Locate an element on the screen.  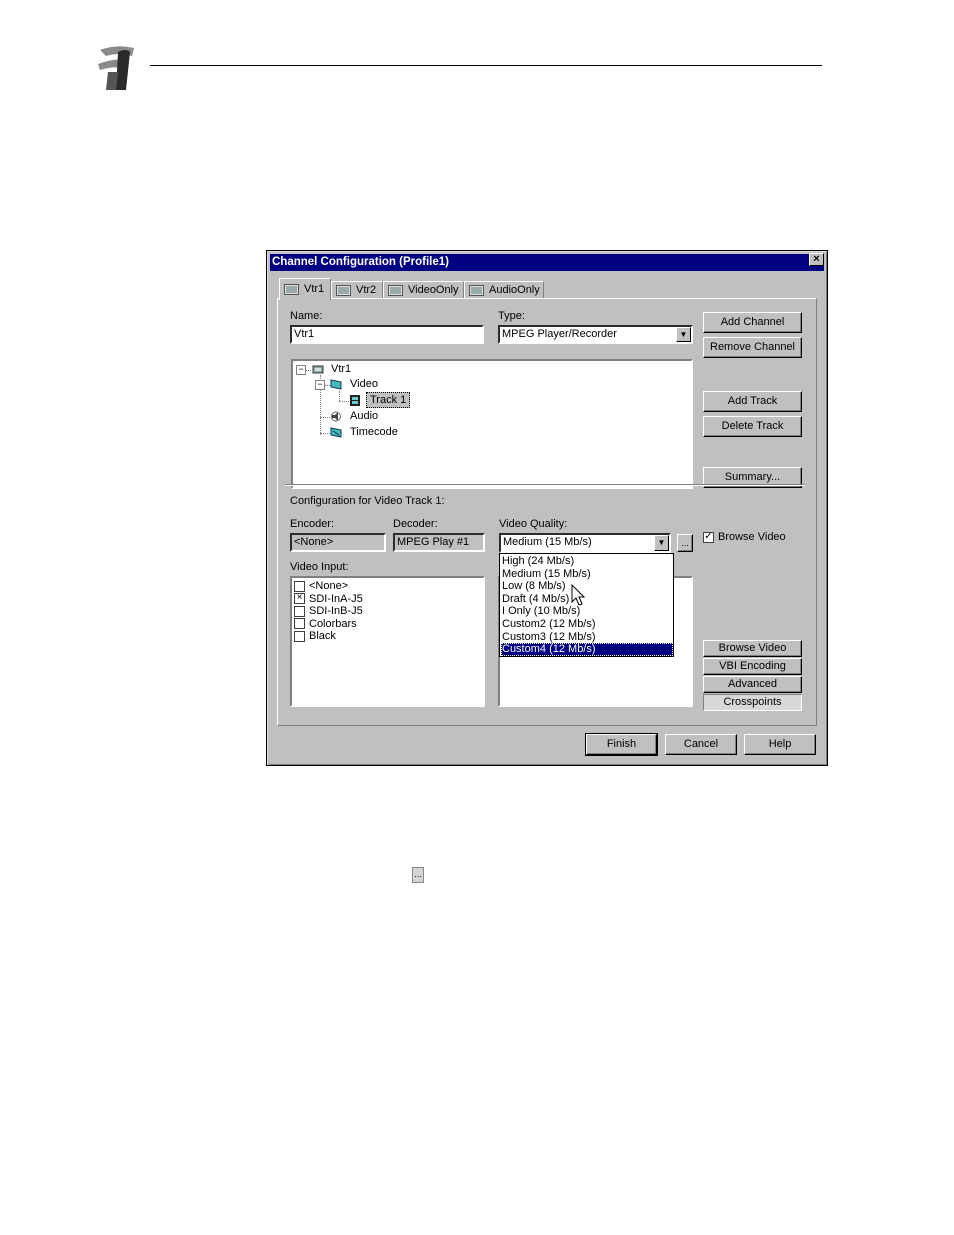
tab-label: Vtr1 is located at coordinates (314, 289).